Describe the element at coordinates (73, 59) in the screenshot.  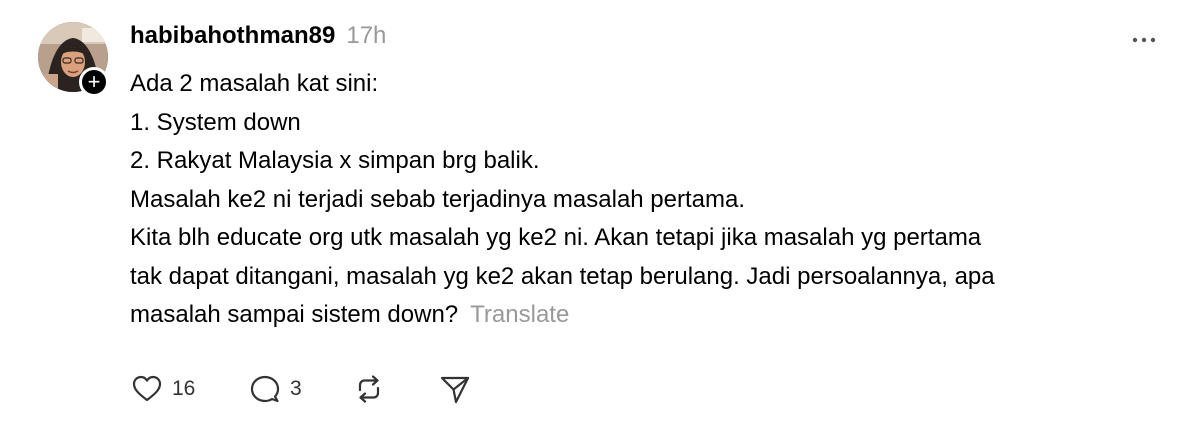
I see `avatar-container: +` at that location.